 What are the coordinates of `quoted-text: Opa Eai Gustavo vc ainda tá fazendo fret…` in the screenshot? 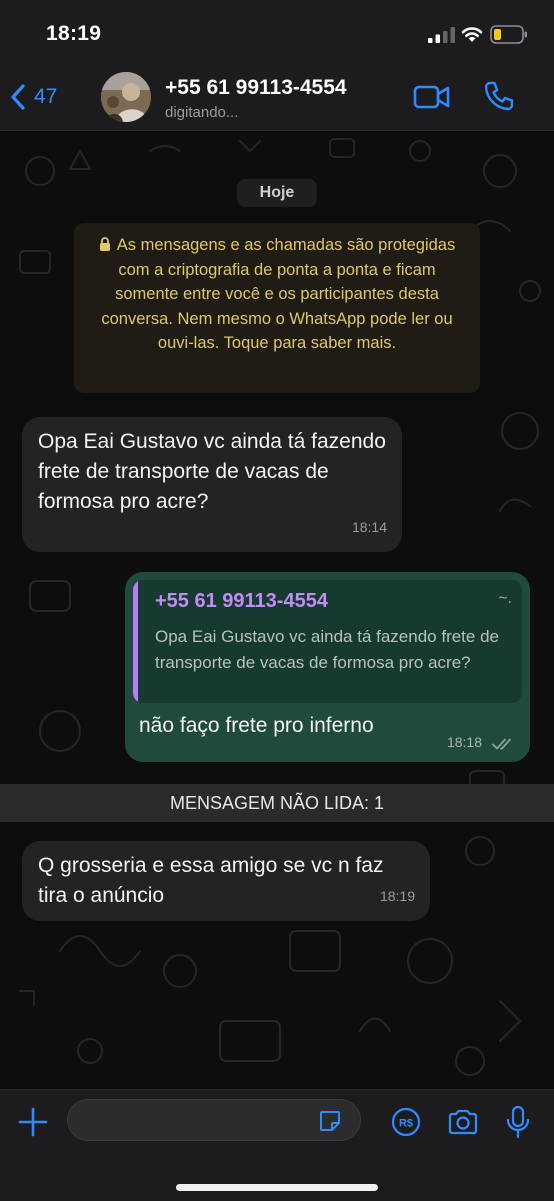 It's located at (327, 649).